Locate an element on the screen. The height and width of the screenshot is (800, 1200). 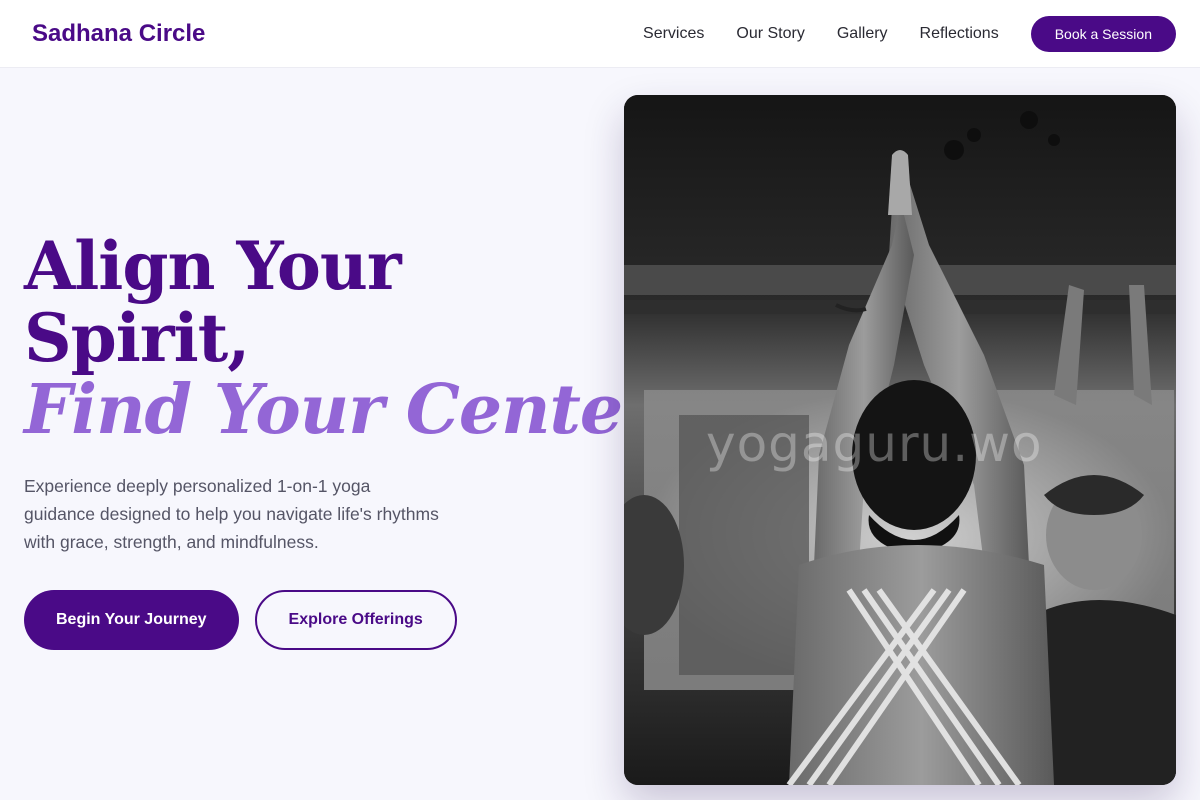
brand-logo: Sadhana Circle is located at coordinates (118, 34).